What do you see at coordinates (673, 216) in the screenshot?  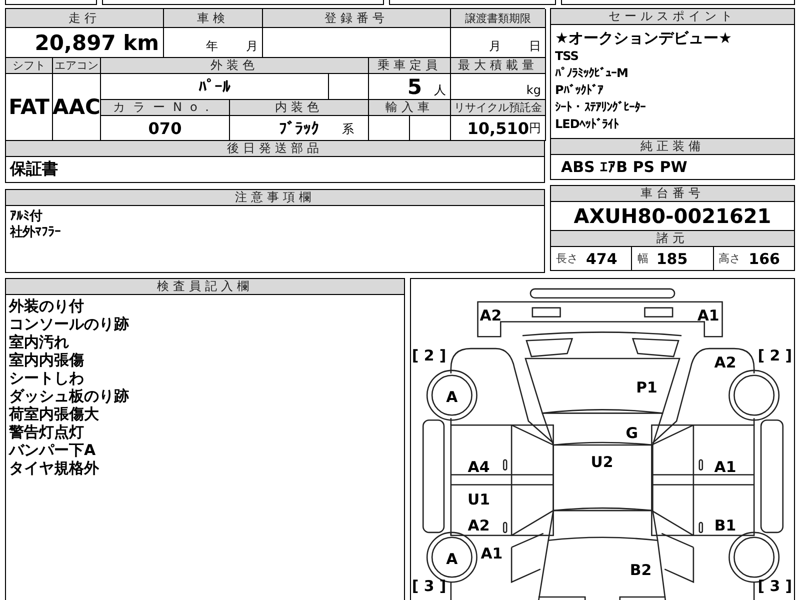 I see `chassis-number: AXUH80-0021621` at bounding box center [673, 216].